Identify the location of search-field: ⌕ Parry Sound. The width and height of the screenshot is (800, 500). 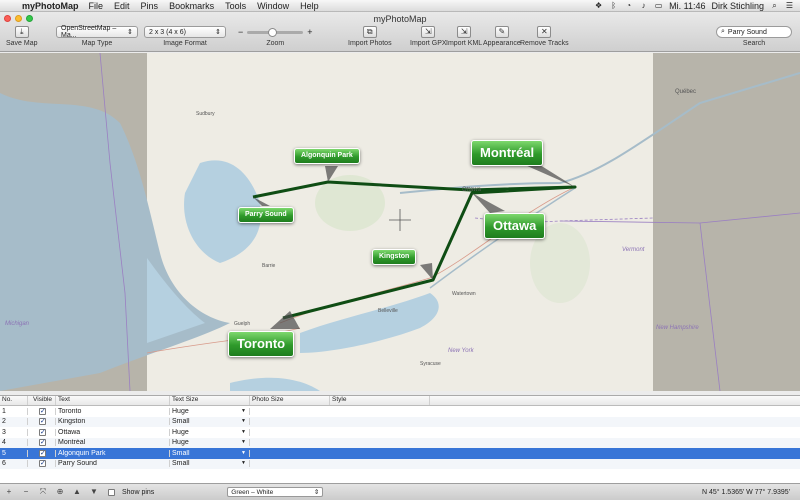
(754, 32).